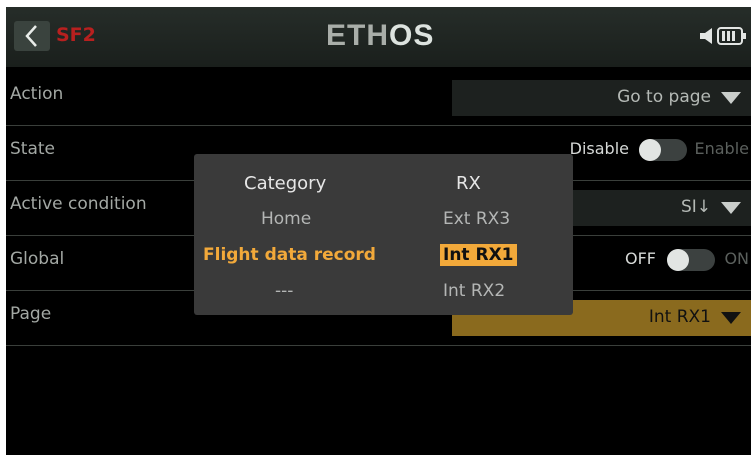 The width and height of the screenshot is (751, 455). What do you see at coordinates (640, 258) in the screenshot?
I see `global-toggle-left-label: OFF` at bounding box center [640, 258].